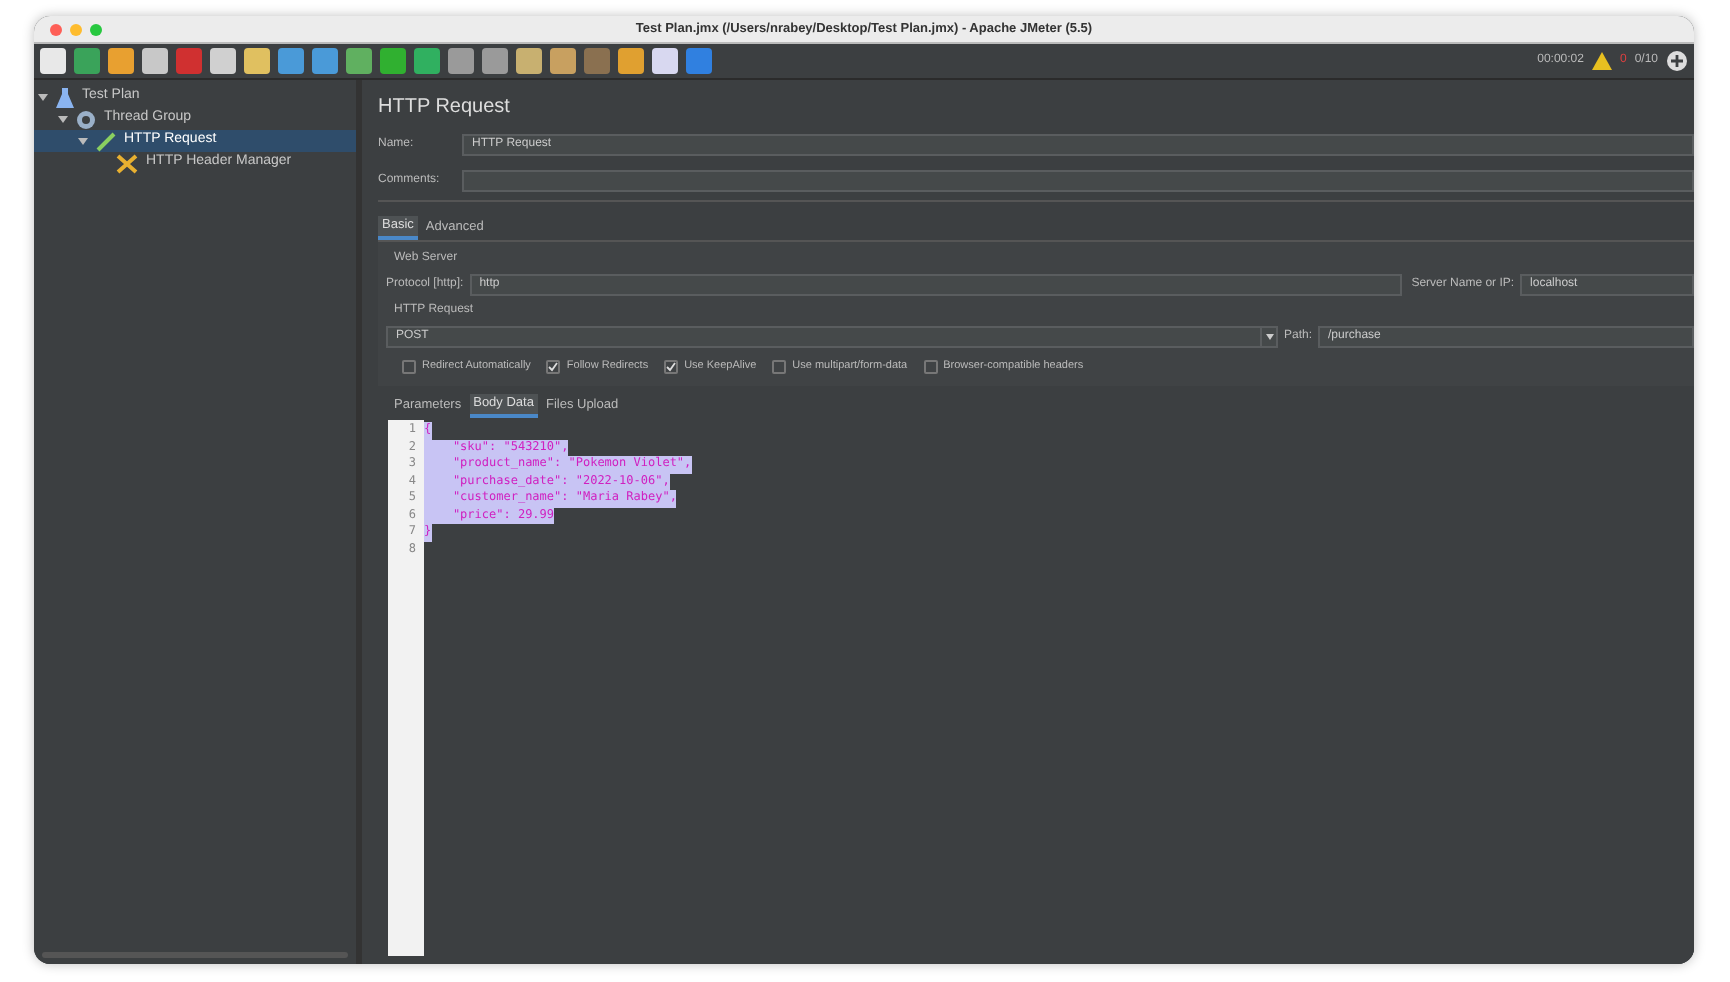 Image resolution: width=1730 pixels, height=982 pixels. I want to click on flask-icon, so click(65, 97).